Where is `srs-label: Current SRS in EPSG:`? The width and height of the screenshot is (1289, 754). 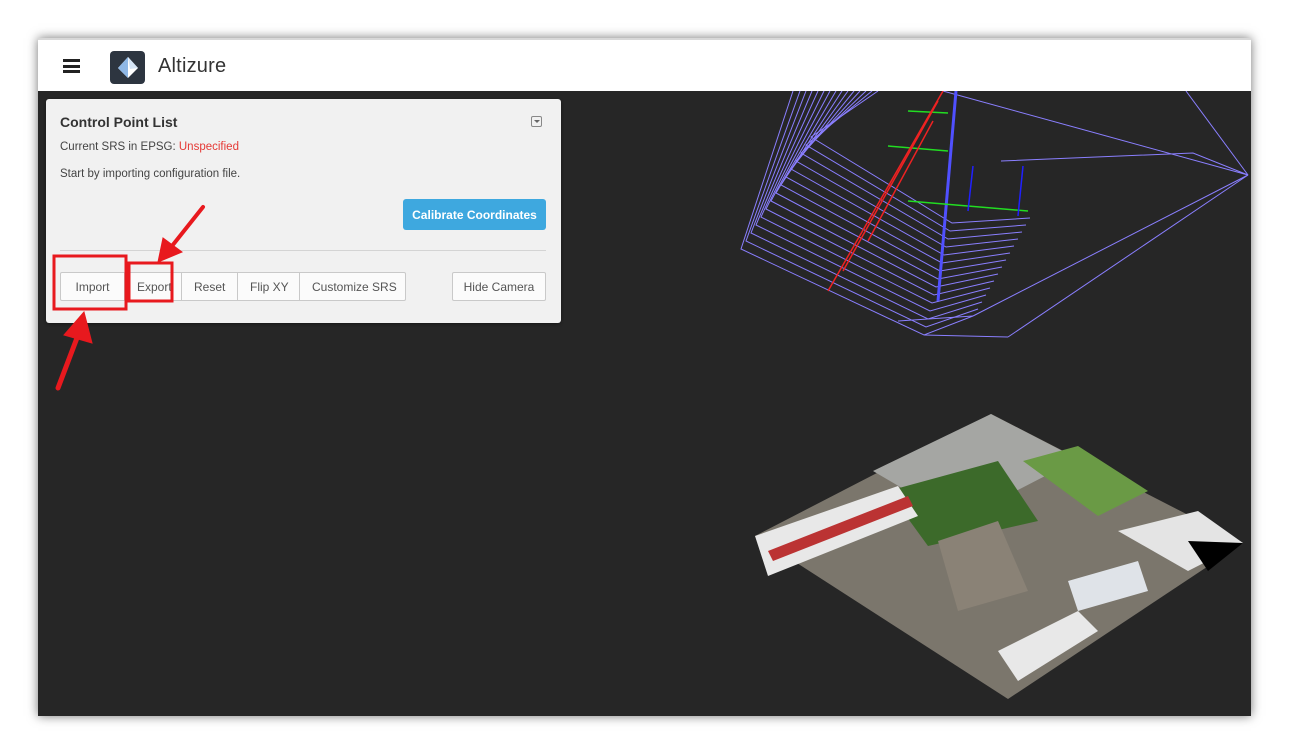 srs-label: Current SRS in EPSG: is located at coordinates (119, 147).